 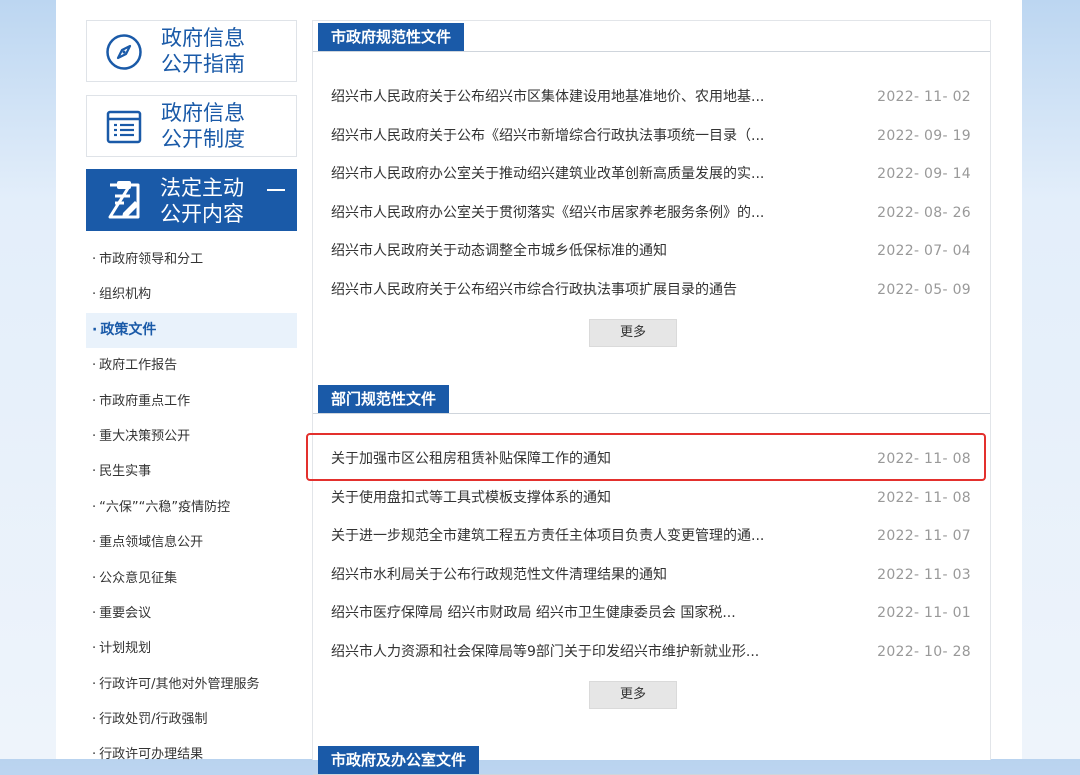 What do you see at coordinates (191, 471) in the screenshot?
I see `sidebar-item-livelihood: · 民生实事` at bounding box center [191, 471].